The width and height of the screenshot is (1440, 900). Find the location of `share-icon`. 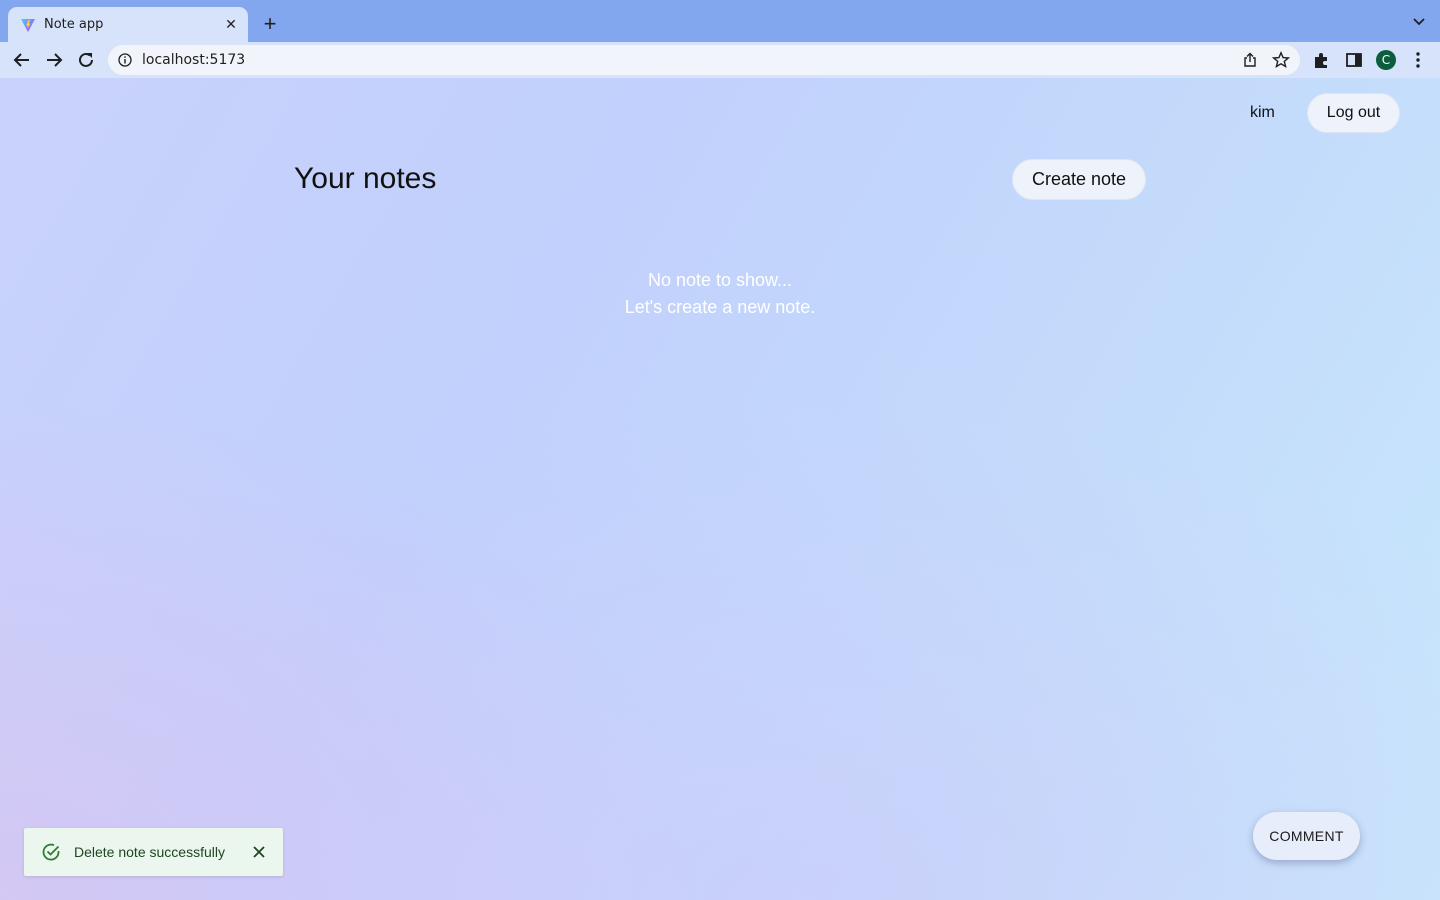

share-icon is located at coordinates (1250, 60).